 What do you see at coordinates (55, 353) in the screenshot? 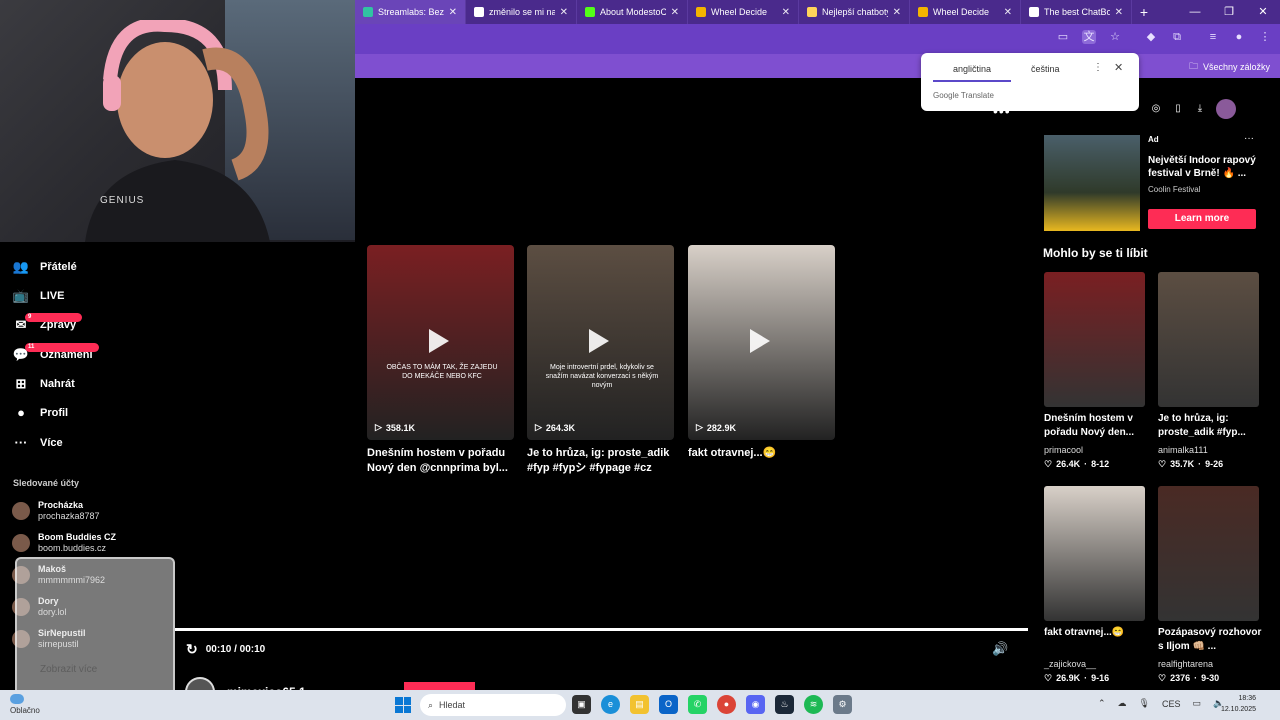
I see `nav-item-3: 💬 11 Oznámení` at bounding box center [55, 353].